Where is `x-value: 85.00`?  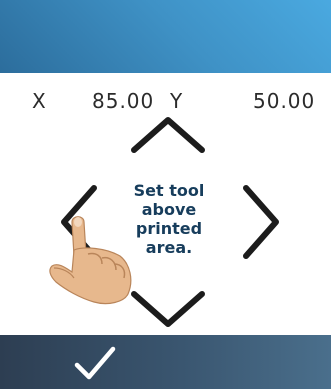
x-value: 85.00 is located at coordinates (123, 101).